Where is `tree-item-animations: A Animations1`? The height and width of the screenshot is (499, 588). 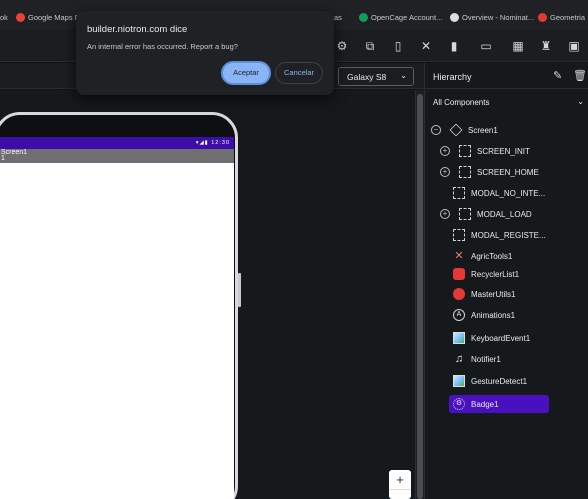
tree-item-animations: A Animations1 is located at coordinates (484, 315).